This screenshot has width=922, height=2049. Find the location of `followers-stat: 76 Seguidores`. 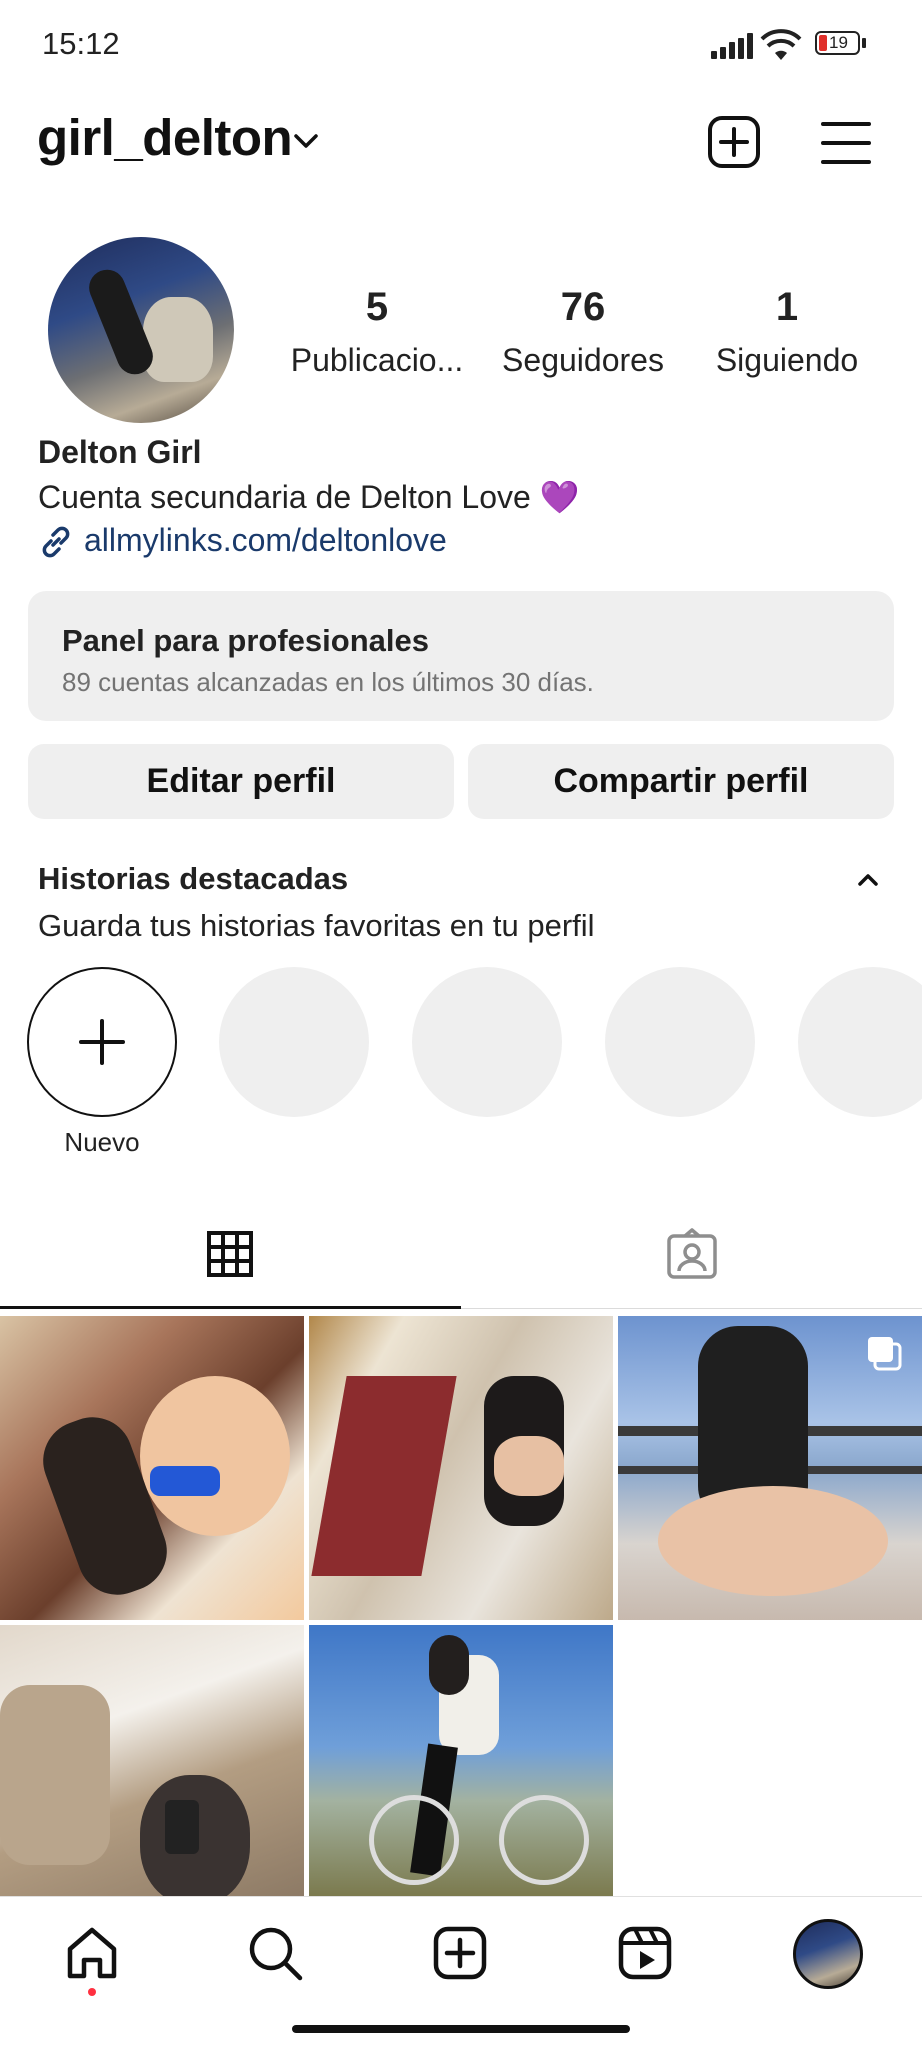

followers-stat: 76 Seguidores is located at coordinates (583, 332).